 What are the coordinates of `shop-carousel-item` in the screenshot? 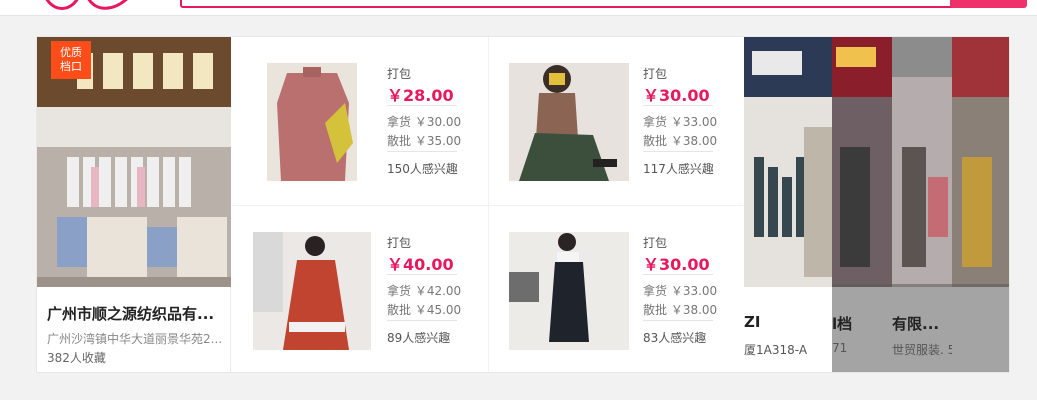 It's located at (980, 204).